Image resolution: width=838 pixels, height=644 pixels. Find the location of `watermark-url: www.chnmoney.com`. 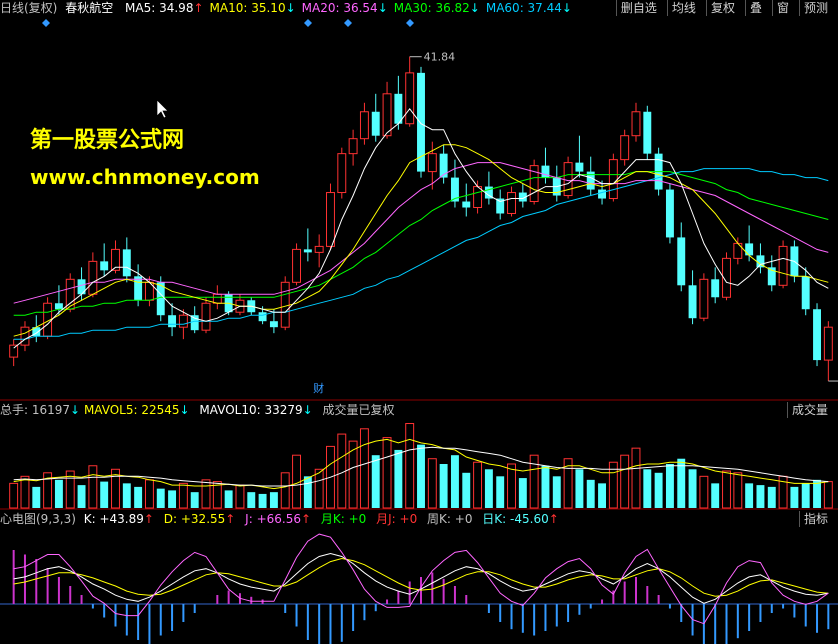

watermark-url: www.chnmoney.com is located at coordinates (145, 177).